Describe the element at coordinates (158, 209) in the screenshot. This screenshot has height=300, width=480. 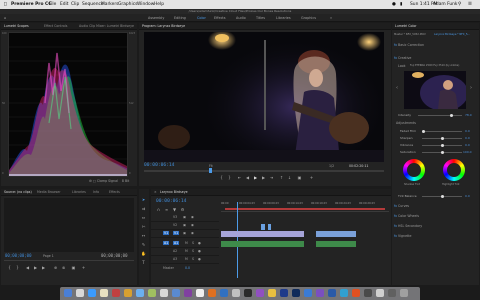
I see `snap-icon: ∩` at that location.